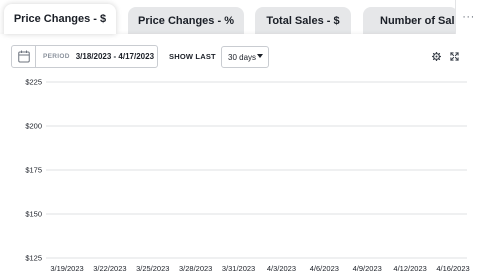 The height and width of the screenshot is (274, 480). What do you see at coordinates (33, 82) in the screenshot?
I see `y-tick-label: $225` at bounding box center [33, 82].